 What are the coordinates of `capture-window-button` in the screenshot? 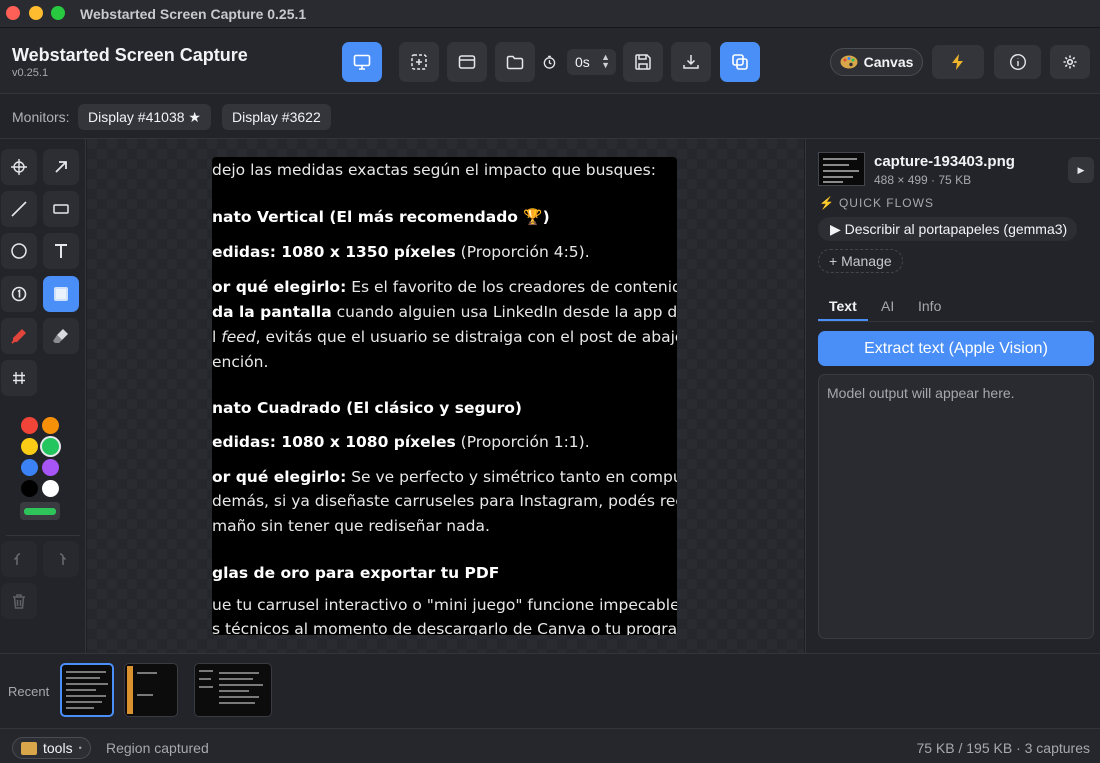 It's located at (467, 62).